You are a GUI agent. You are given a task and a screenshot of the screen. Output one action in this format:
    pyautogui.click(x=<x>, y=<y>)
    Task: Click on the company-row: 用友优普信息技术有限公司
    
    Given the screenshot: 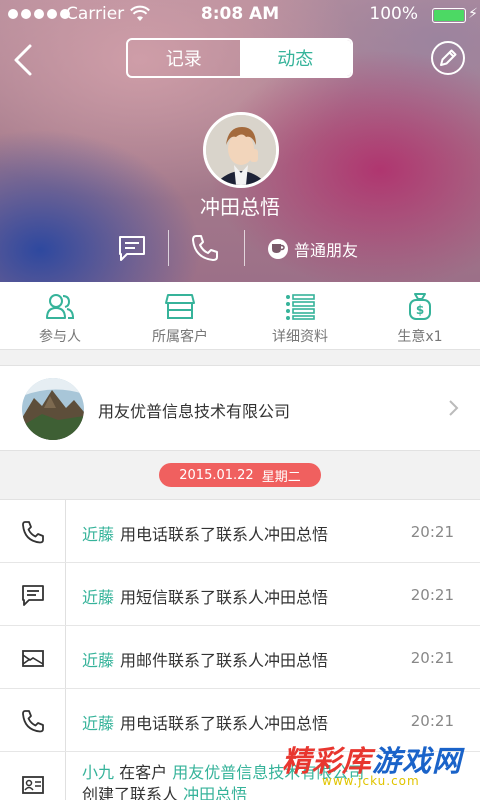 What is the action you would take?
    pyautogui.click(x=240, y=408)
    